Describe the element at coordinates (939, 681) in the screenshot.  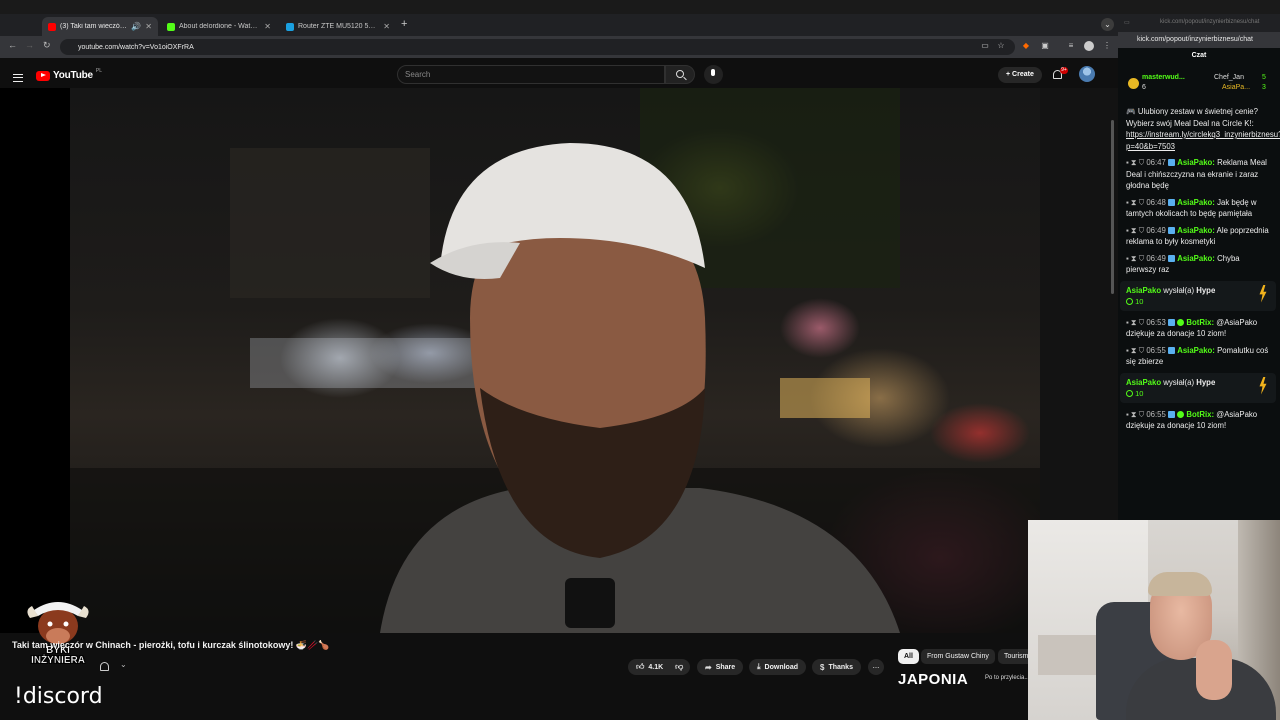
I see `recommended-thumbnail-text: JAPONIA` at that location.